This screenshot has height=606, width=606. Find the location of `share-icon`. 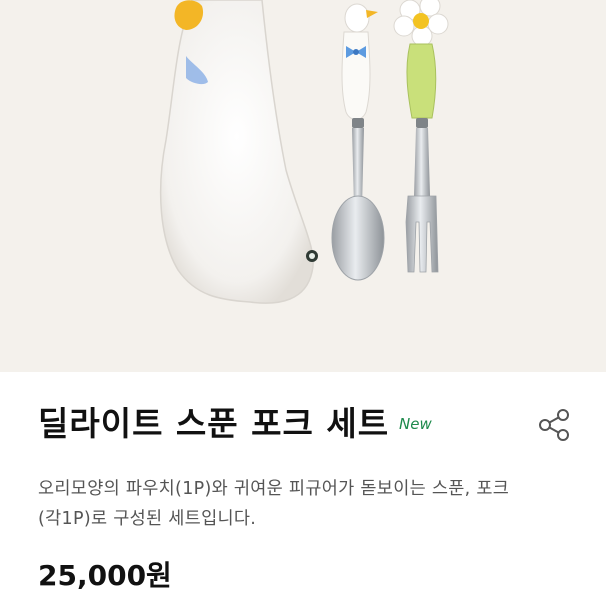

share-icon is located at coordinates (554, 425).